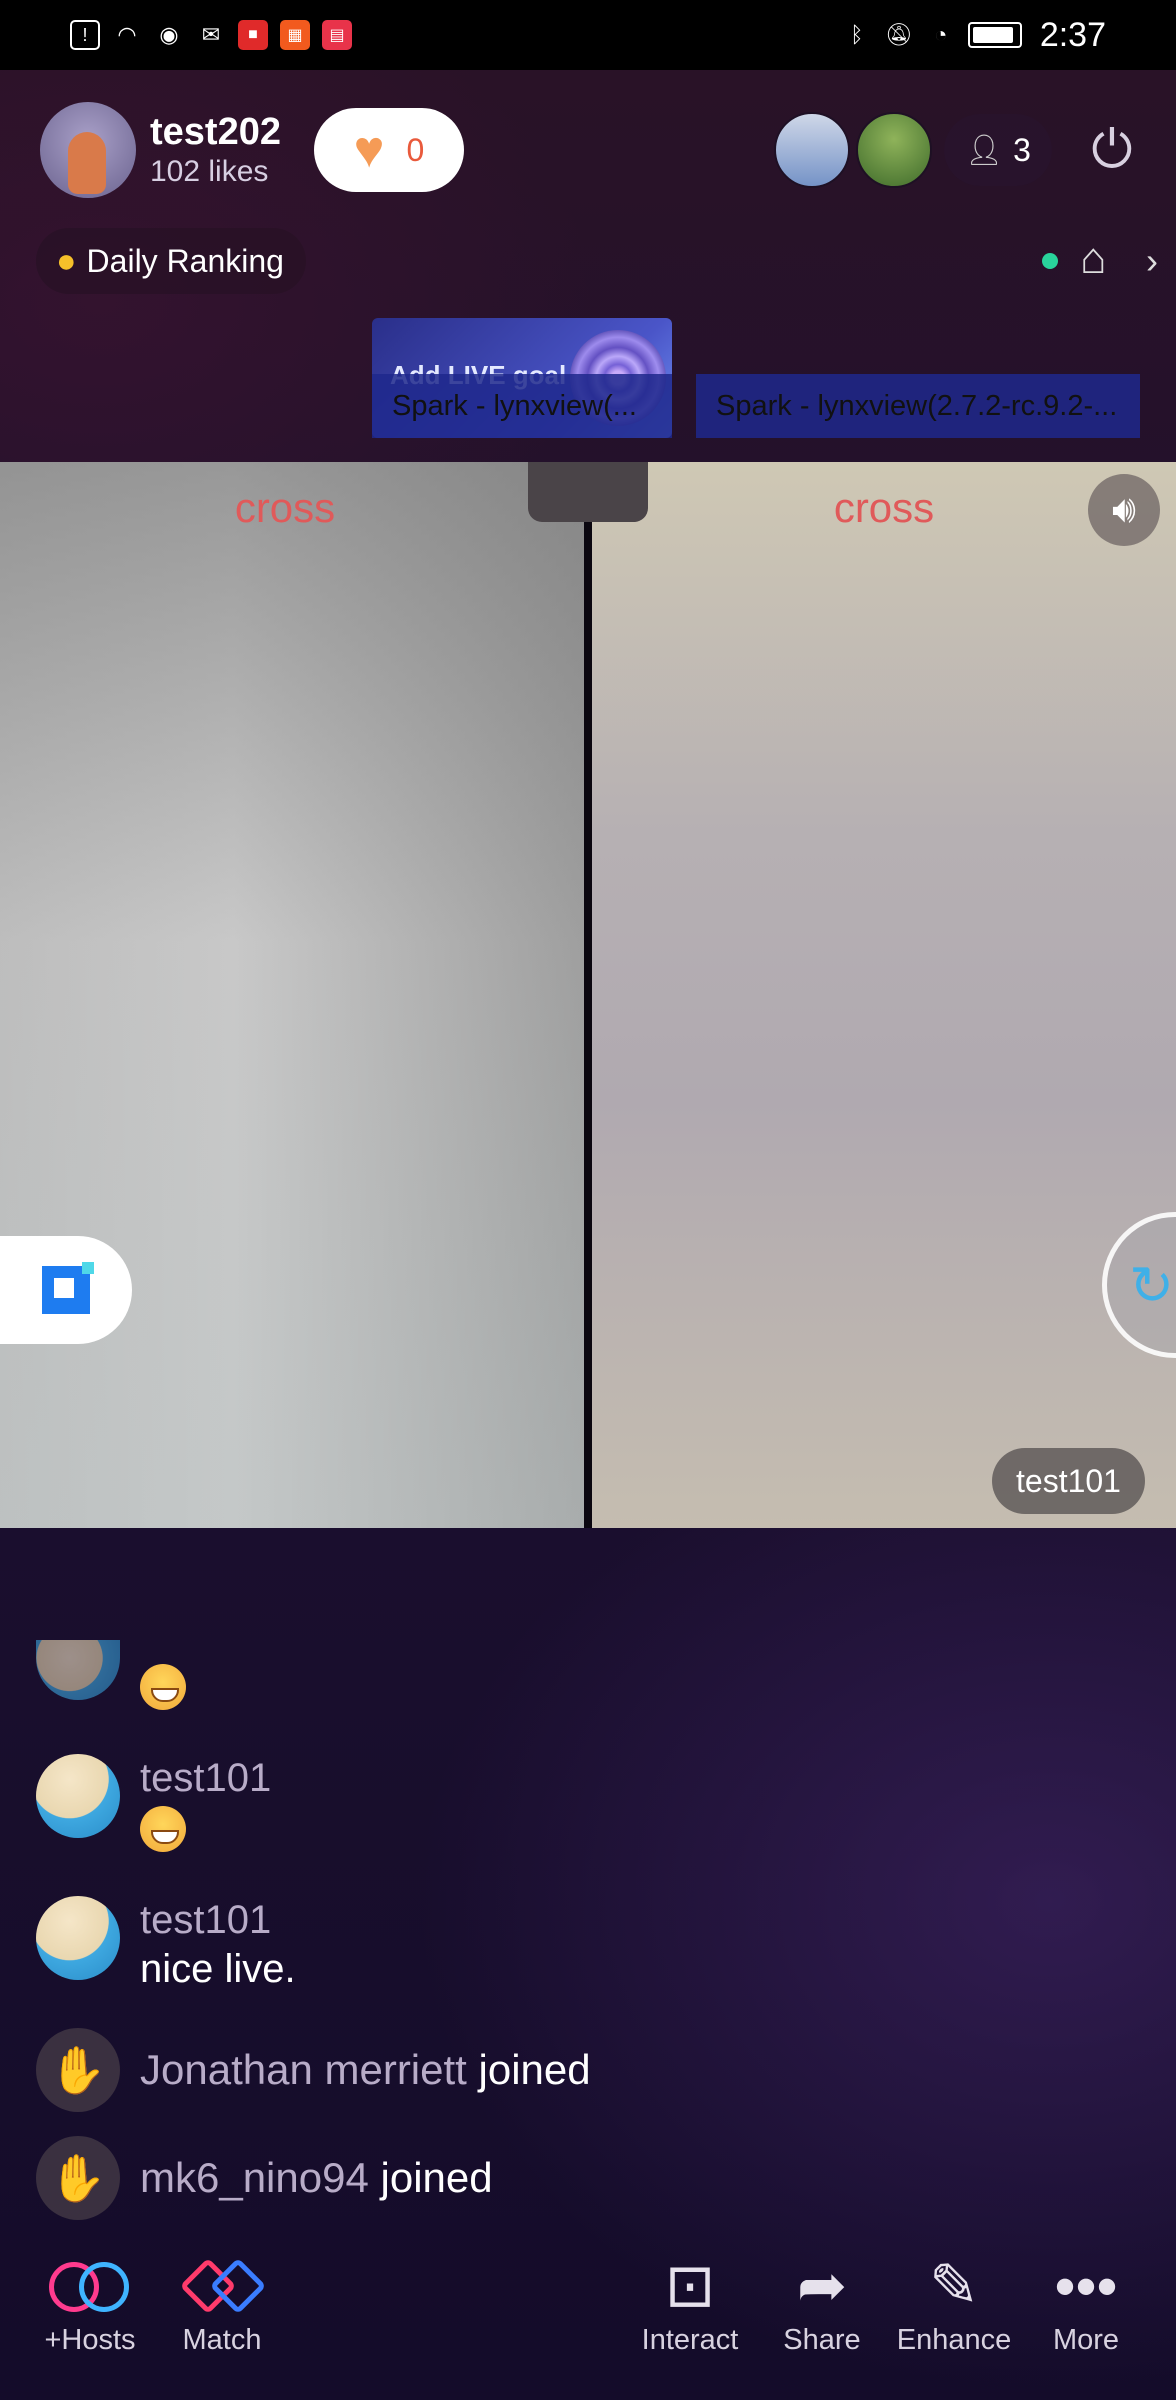  Describe the element at coordinates (185, 260) in the screenshot. I see `ranking-label: Daily Ranking` at that location.